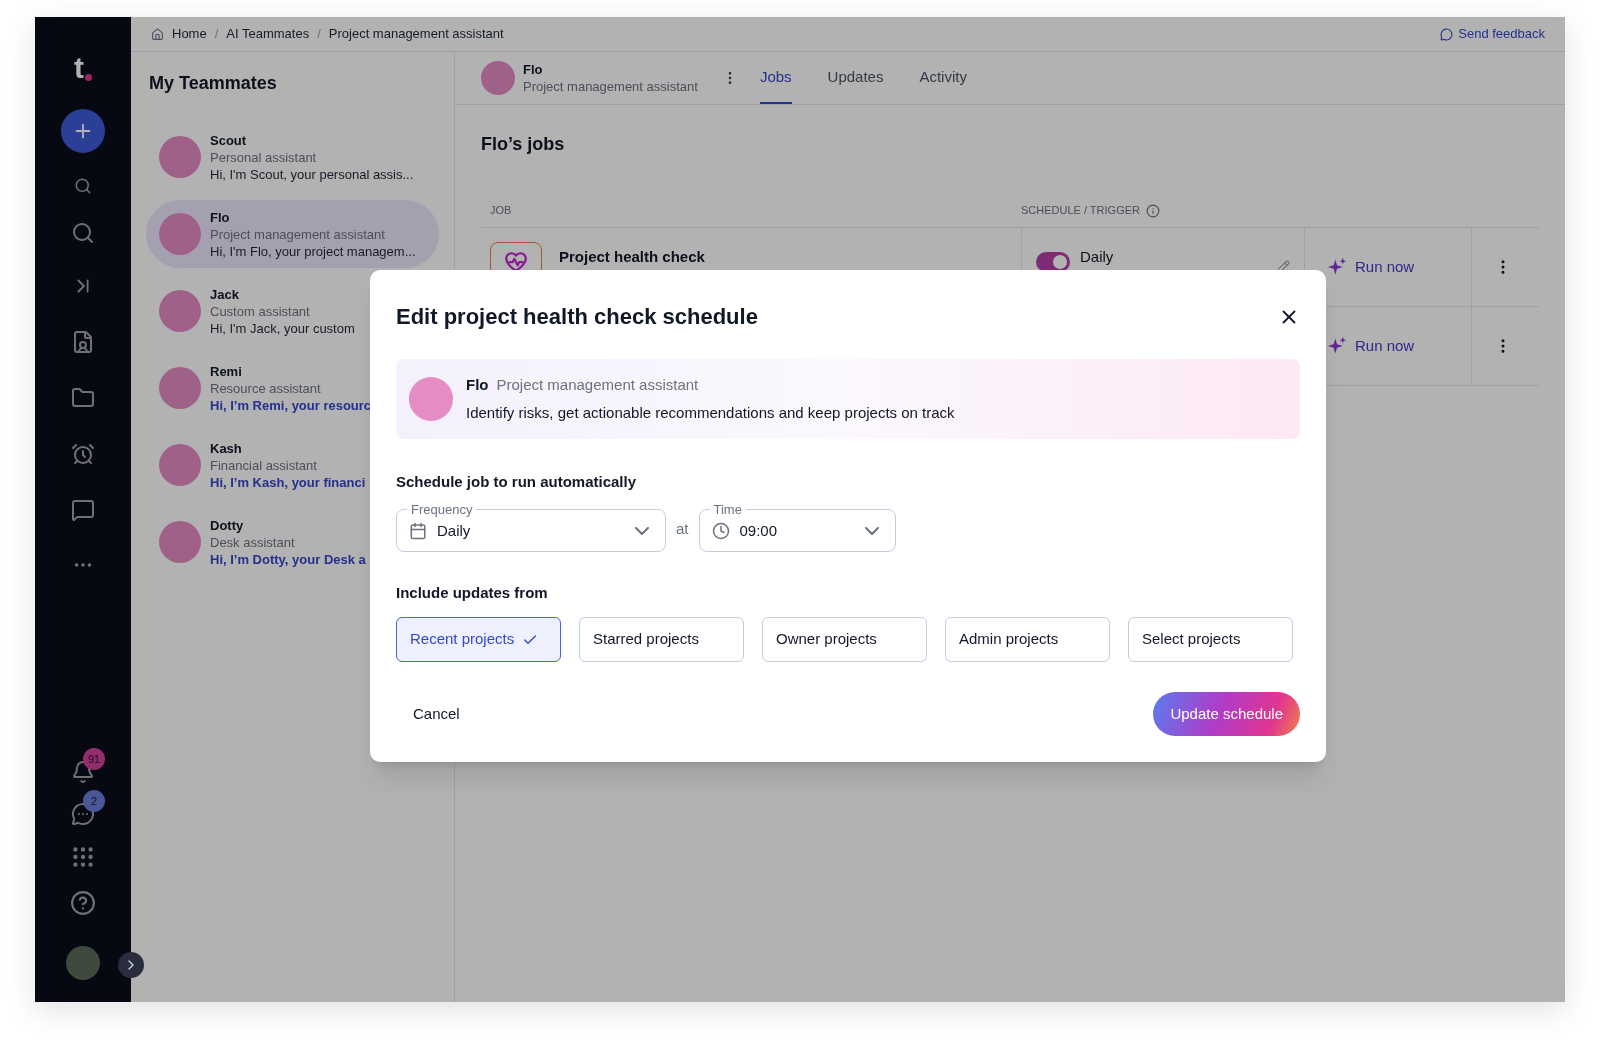 This screenshot has height=1054, width=1600. Describe the element at coordinates (291, 405) in the screenshot. I see `teammate-message: Hi, I’m Remi, your resourc` at that location.